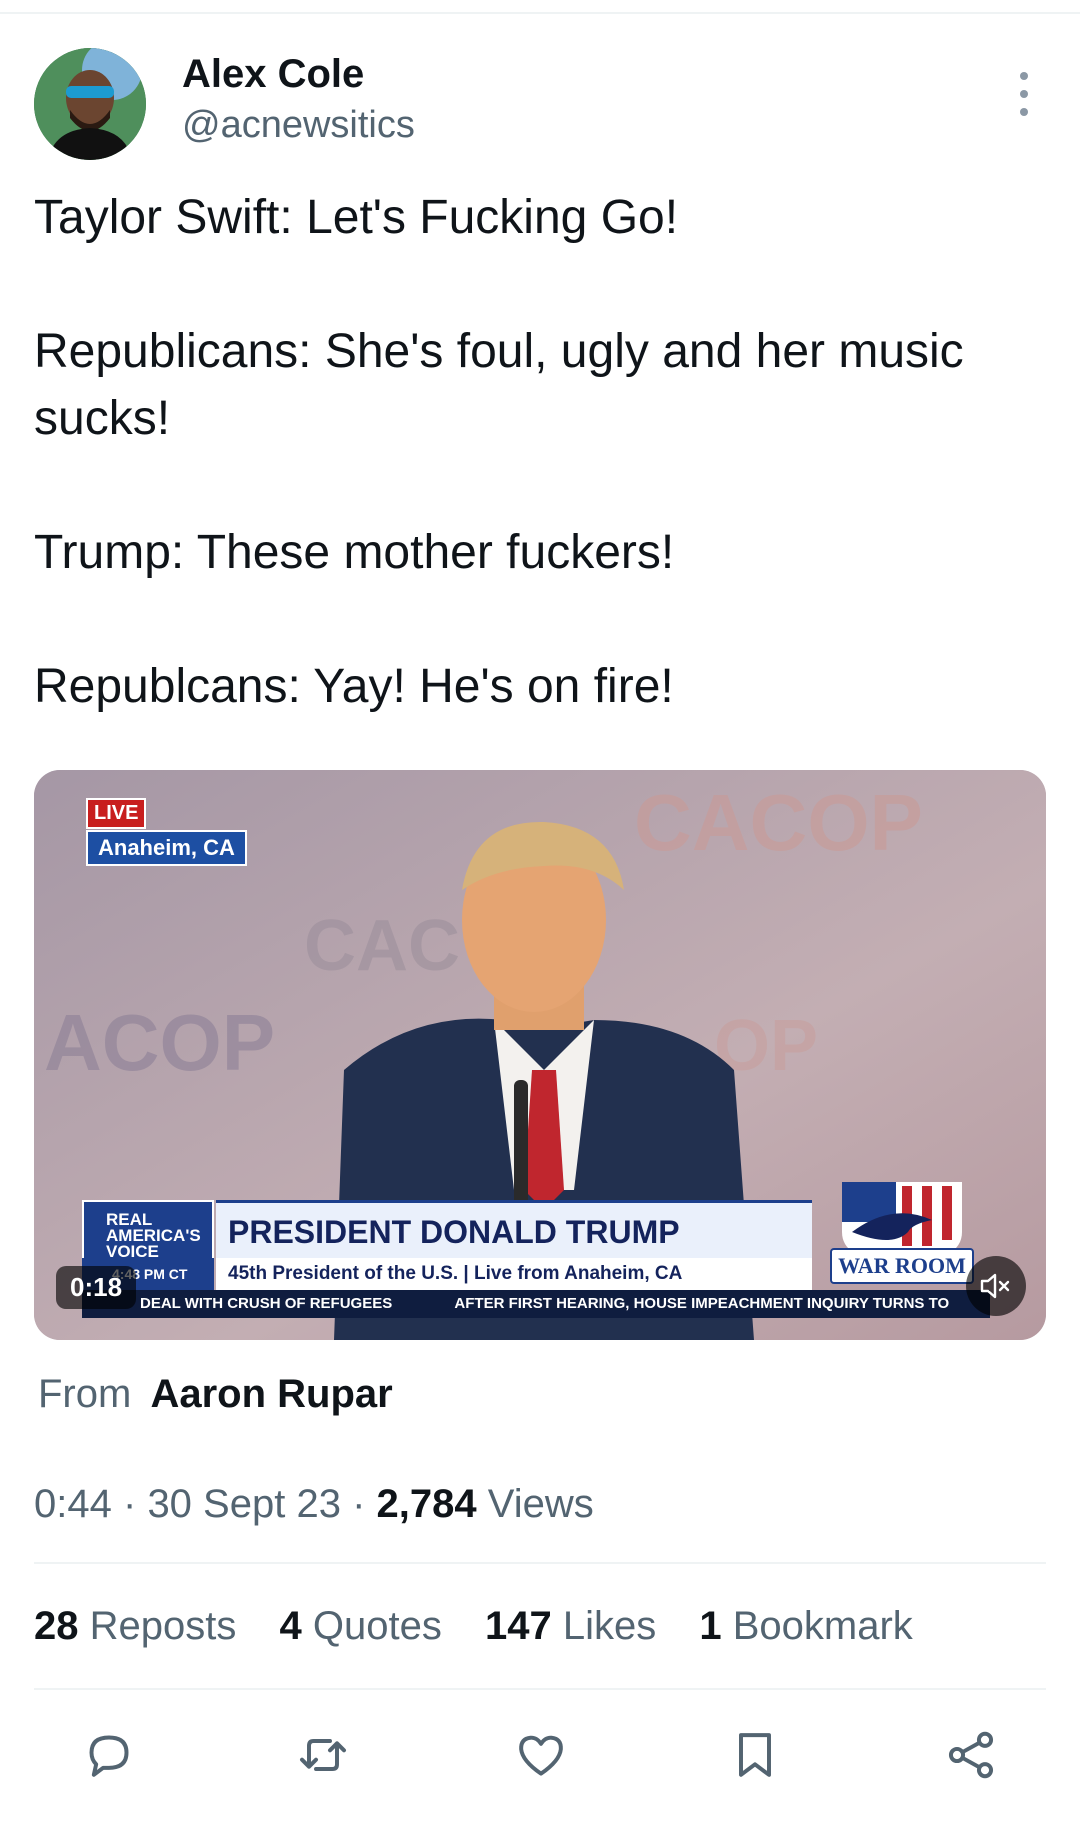 The image size is (1080, 1821). Describe the element at coordinates (609, 1626) in the screenshot. I see `likes-label: Likes` at that location.